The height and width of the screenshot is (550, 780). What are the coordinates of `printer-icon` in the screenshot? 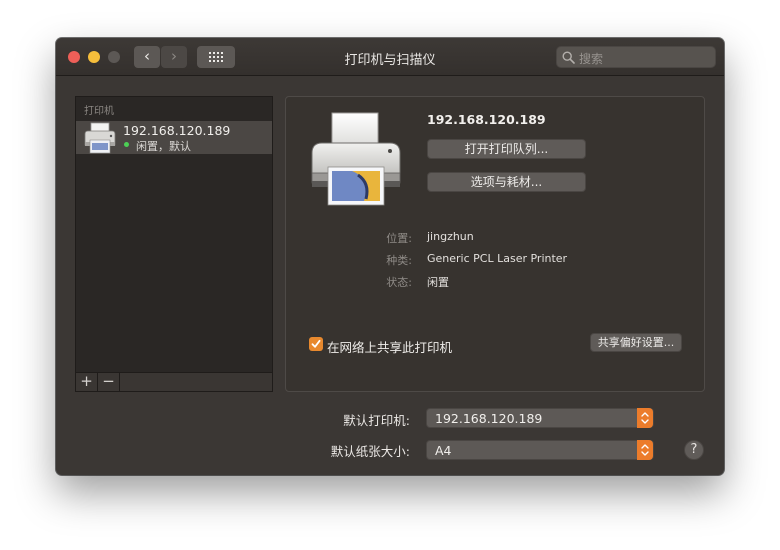 It's located at (100, 138).